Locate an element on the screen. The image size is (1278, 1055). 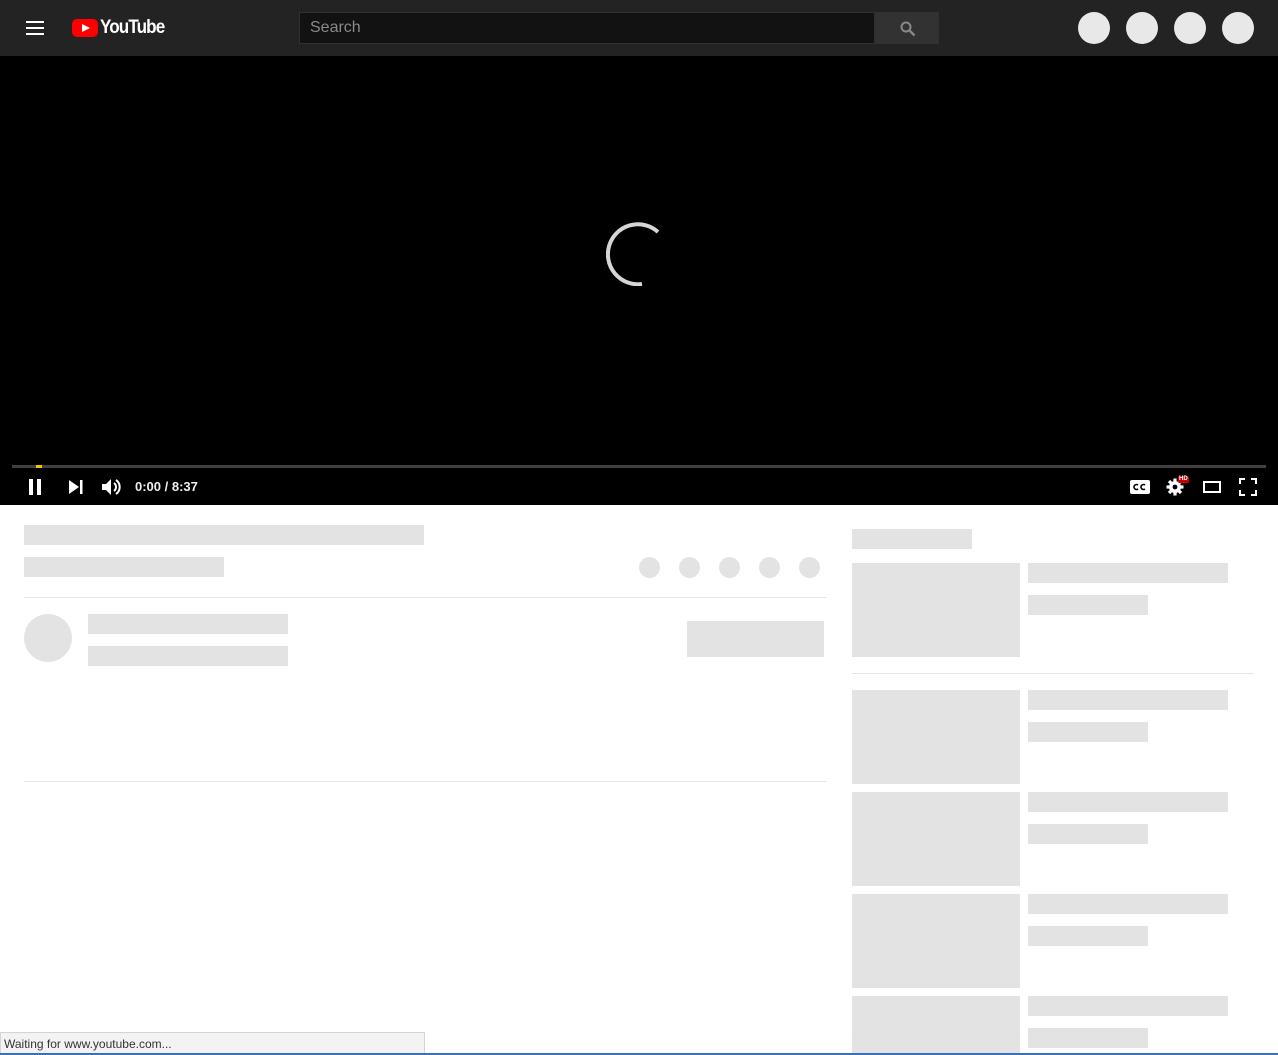
loading-spinner-icon is located at coordinates (633, 254).